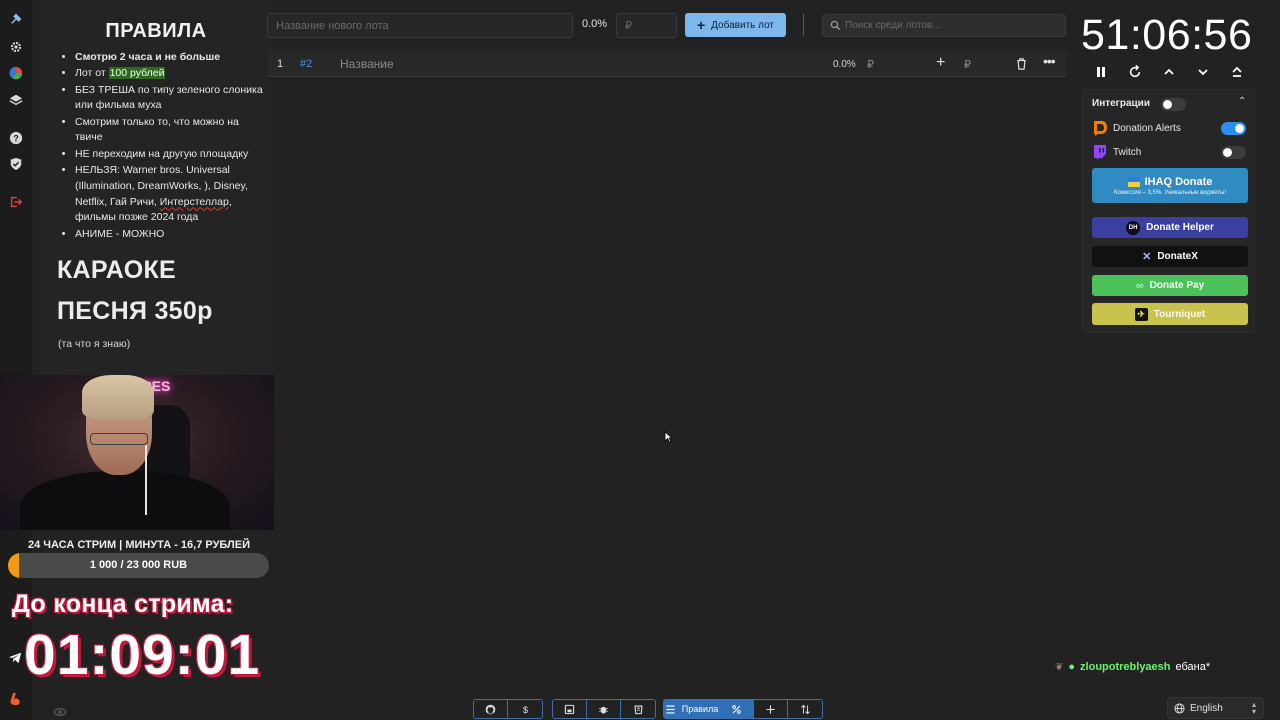 Image resolution: width=1280 pixels, height=720 pixels. I want to click on list-icon, so click(670, 709).